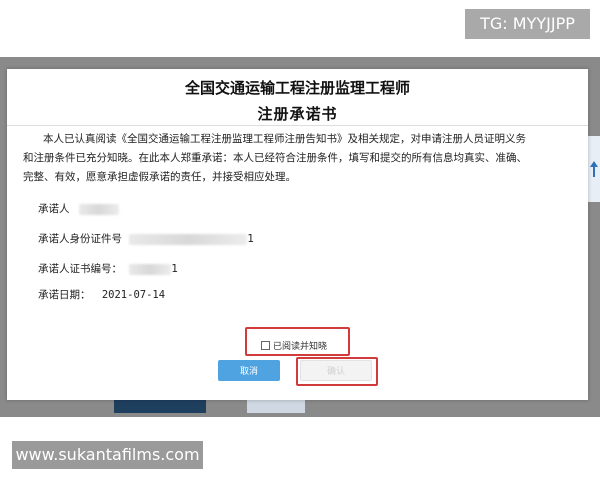 The height and width of the screenshot is (480, 600). What do you see at coordinates (297, 88) in the screenshot?
I see `modal-title: 全国交通运输工程注册监理工程师` at bounding box center [297, 88].